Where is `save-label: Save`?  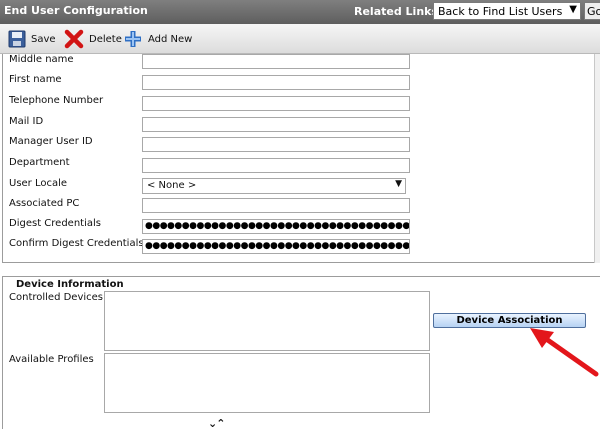
save-label: Save is located at coordinates (43, 39).